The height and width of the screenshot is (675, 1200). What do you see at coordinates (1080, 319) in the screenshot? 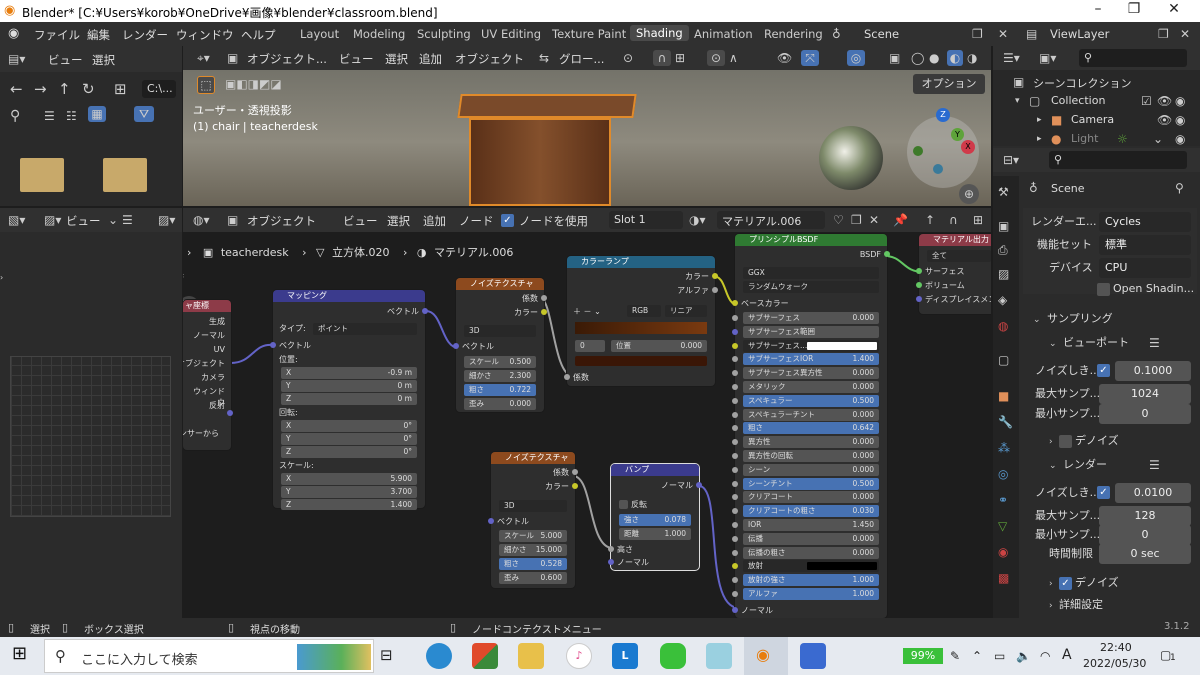
I see `sampling-panel: サンプリング` at bounding box center [1080, 319].